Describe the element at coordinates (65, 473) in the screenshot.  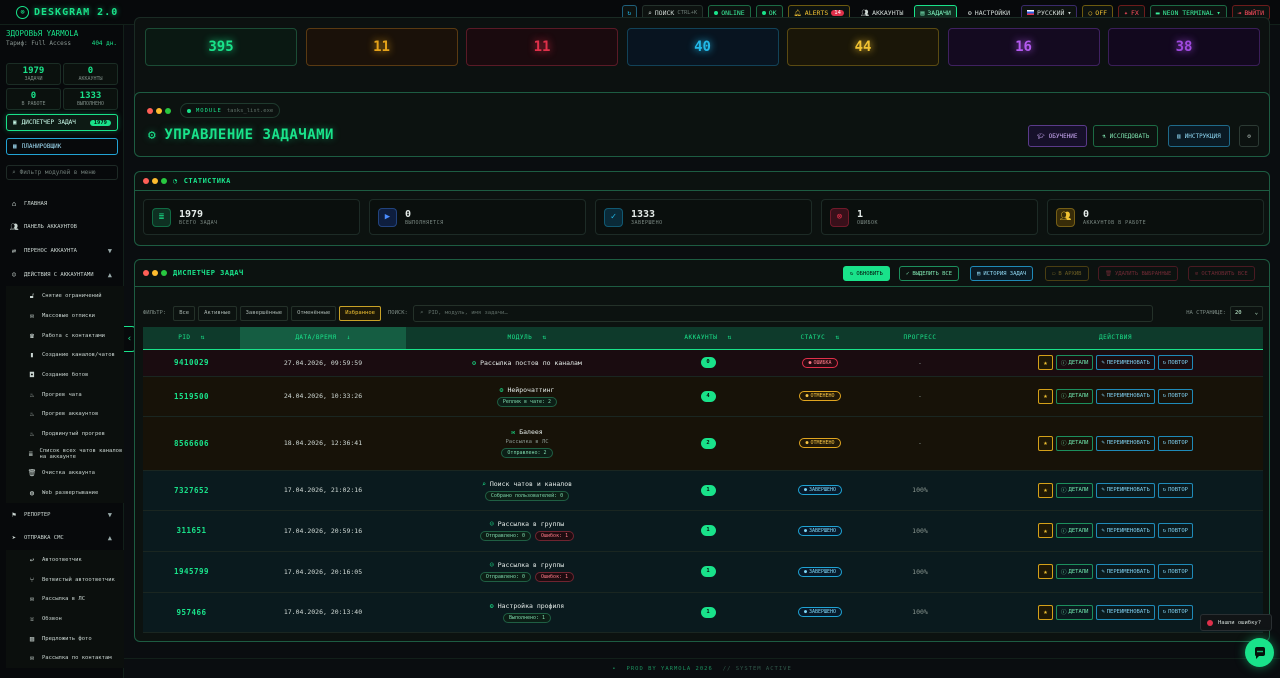
I see `sidebar-item: 🗑︎ Очистка аккаунта` at that location.